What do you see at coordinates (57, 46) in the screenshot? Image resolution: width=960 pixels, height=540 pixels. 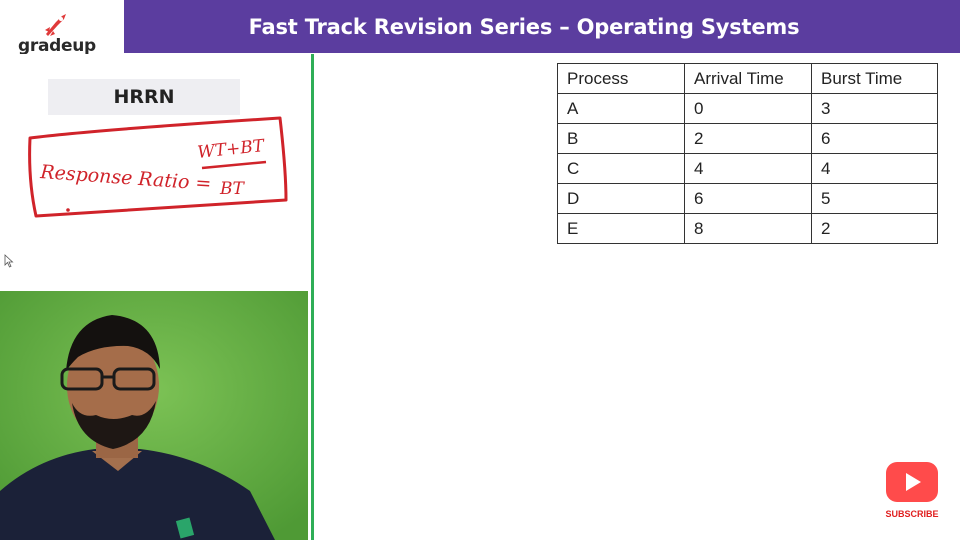 I see `logo-text: gradeup` at bounding box center [57, 46].